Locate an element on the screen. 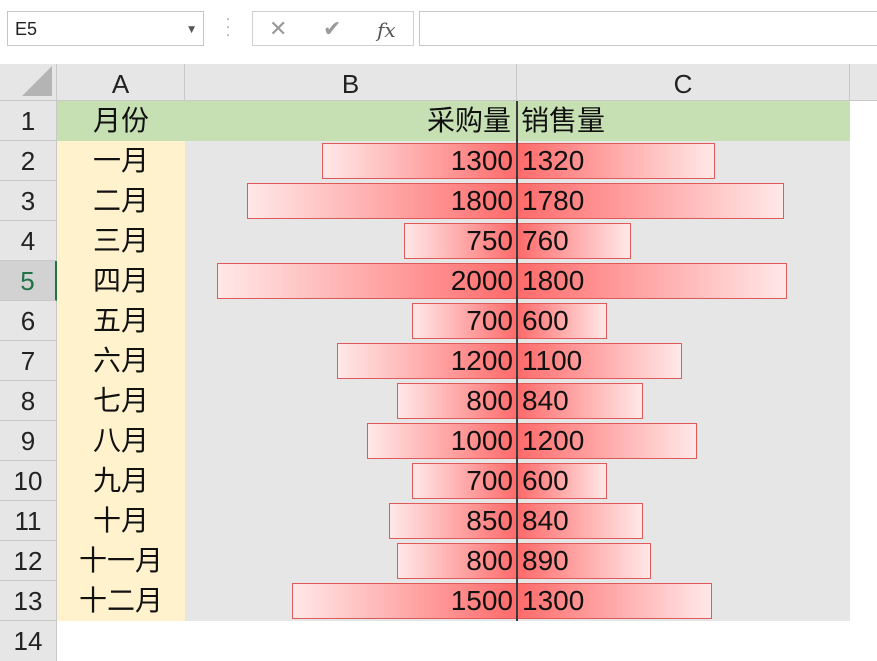 The width and height of the screenshot is (877, 661). name-box-value: E5 is located at coordinates (26, 29).